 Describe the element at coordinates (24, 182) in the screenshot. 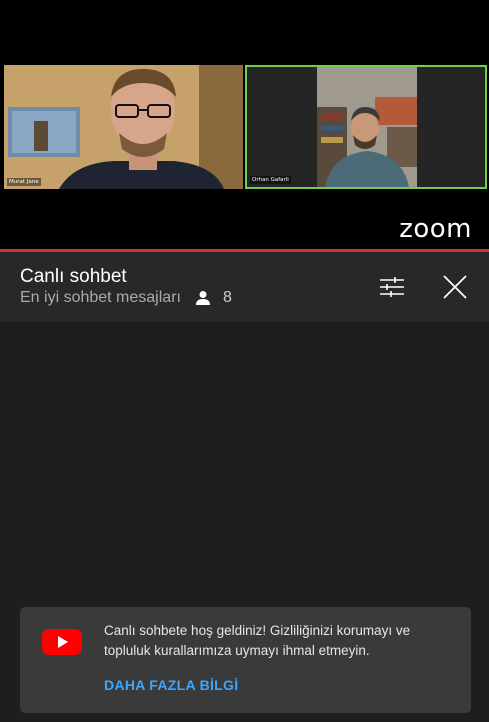

I see `participant-name-left: Murat Jane` at that location.